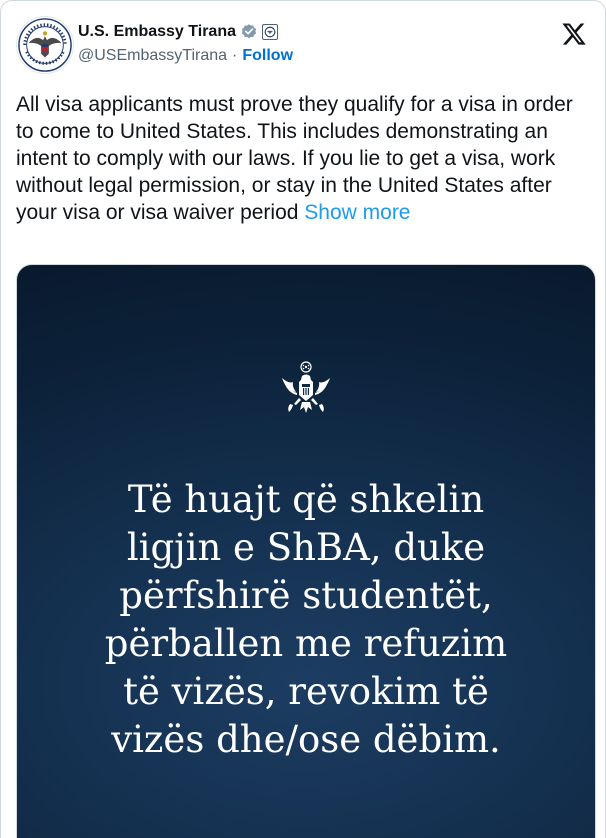 Image resolution: width=606 pixels, height=838 pixels. What do you see at coordinates (357, 212) in the screenshot?
I see `show-more-link: Show more` at bounding box center [357, 212].